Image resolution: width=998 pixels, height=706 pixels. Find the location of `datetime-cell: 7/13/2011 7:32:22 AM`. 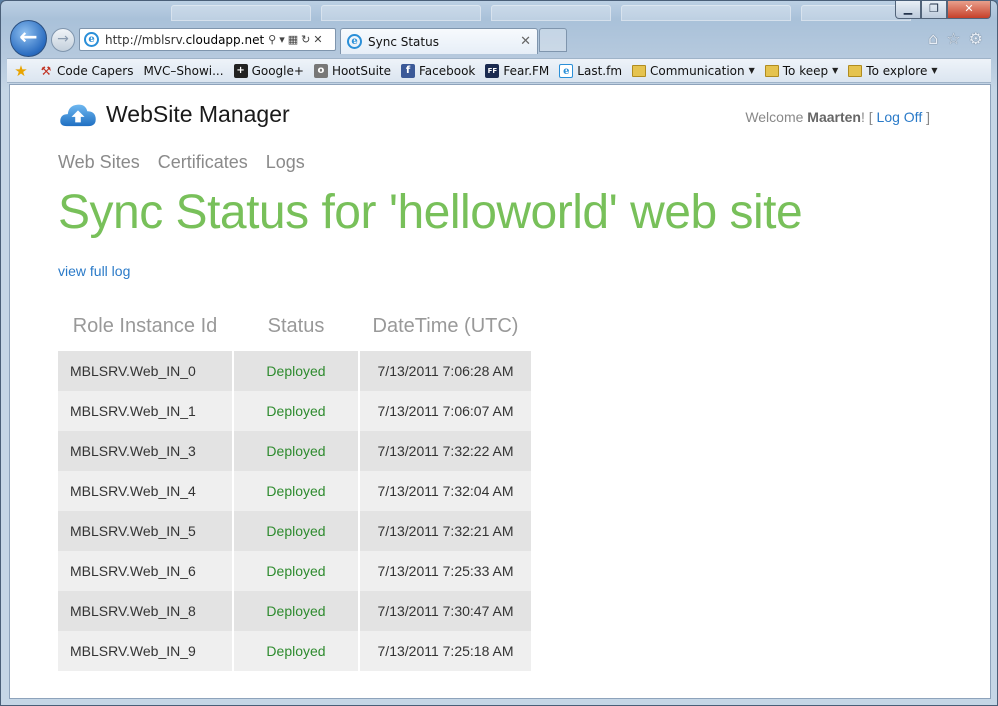

datetime-cell: 7/13/2011 7:32:22 AM is located at coordinates (445, 451).